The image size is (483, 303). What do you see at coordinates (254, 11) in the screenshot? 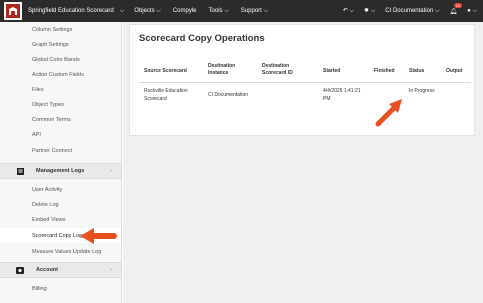
I see `nav-support: Support ⌵` at bounding box center [254, 11].